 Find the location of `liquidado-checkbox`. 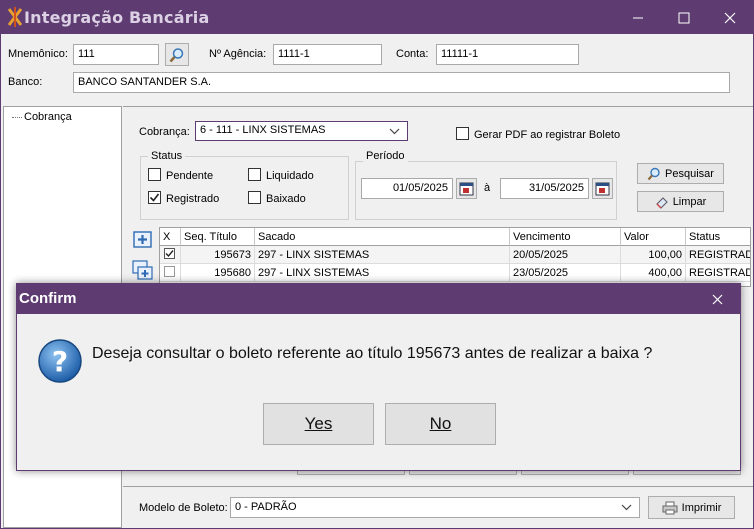

liquidado-checkbox is located at coordinates (254, 174).